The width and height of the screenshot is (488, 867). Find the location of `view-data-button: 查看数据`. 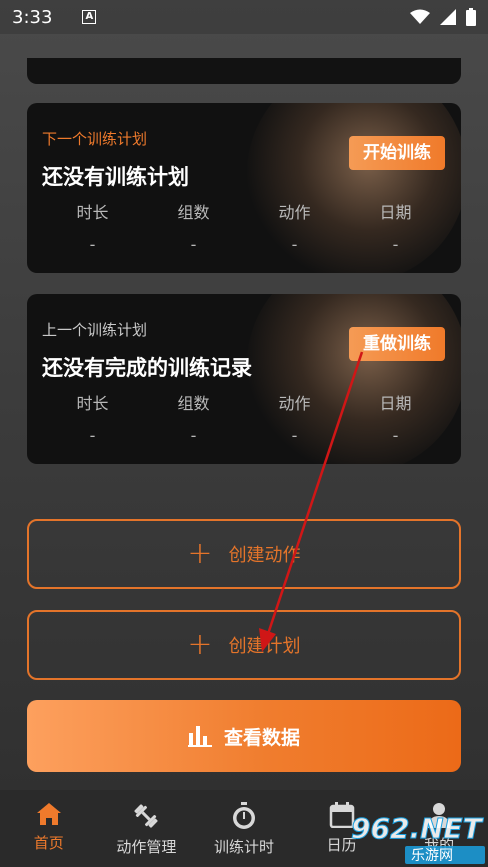

view-data-button: 查看数据 is located at coordinates (244, 736).